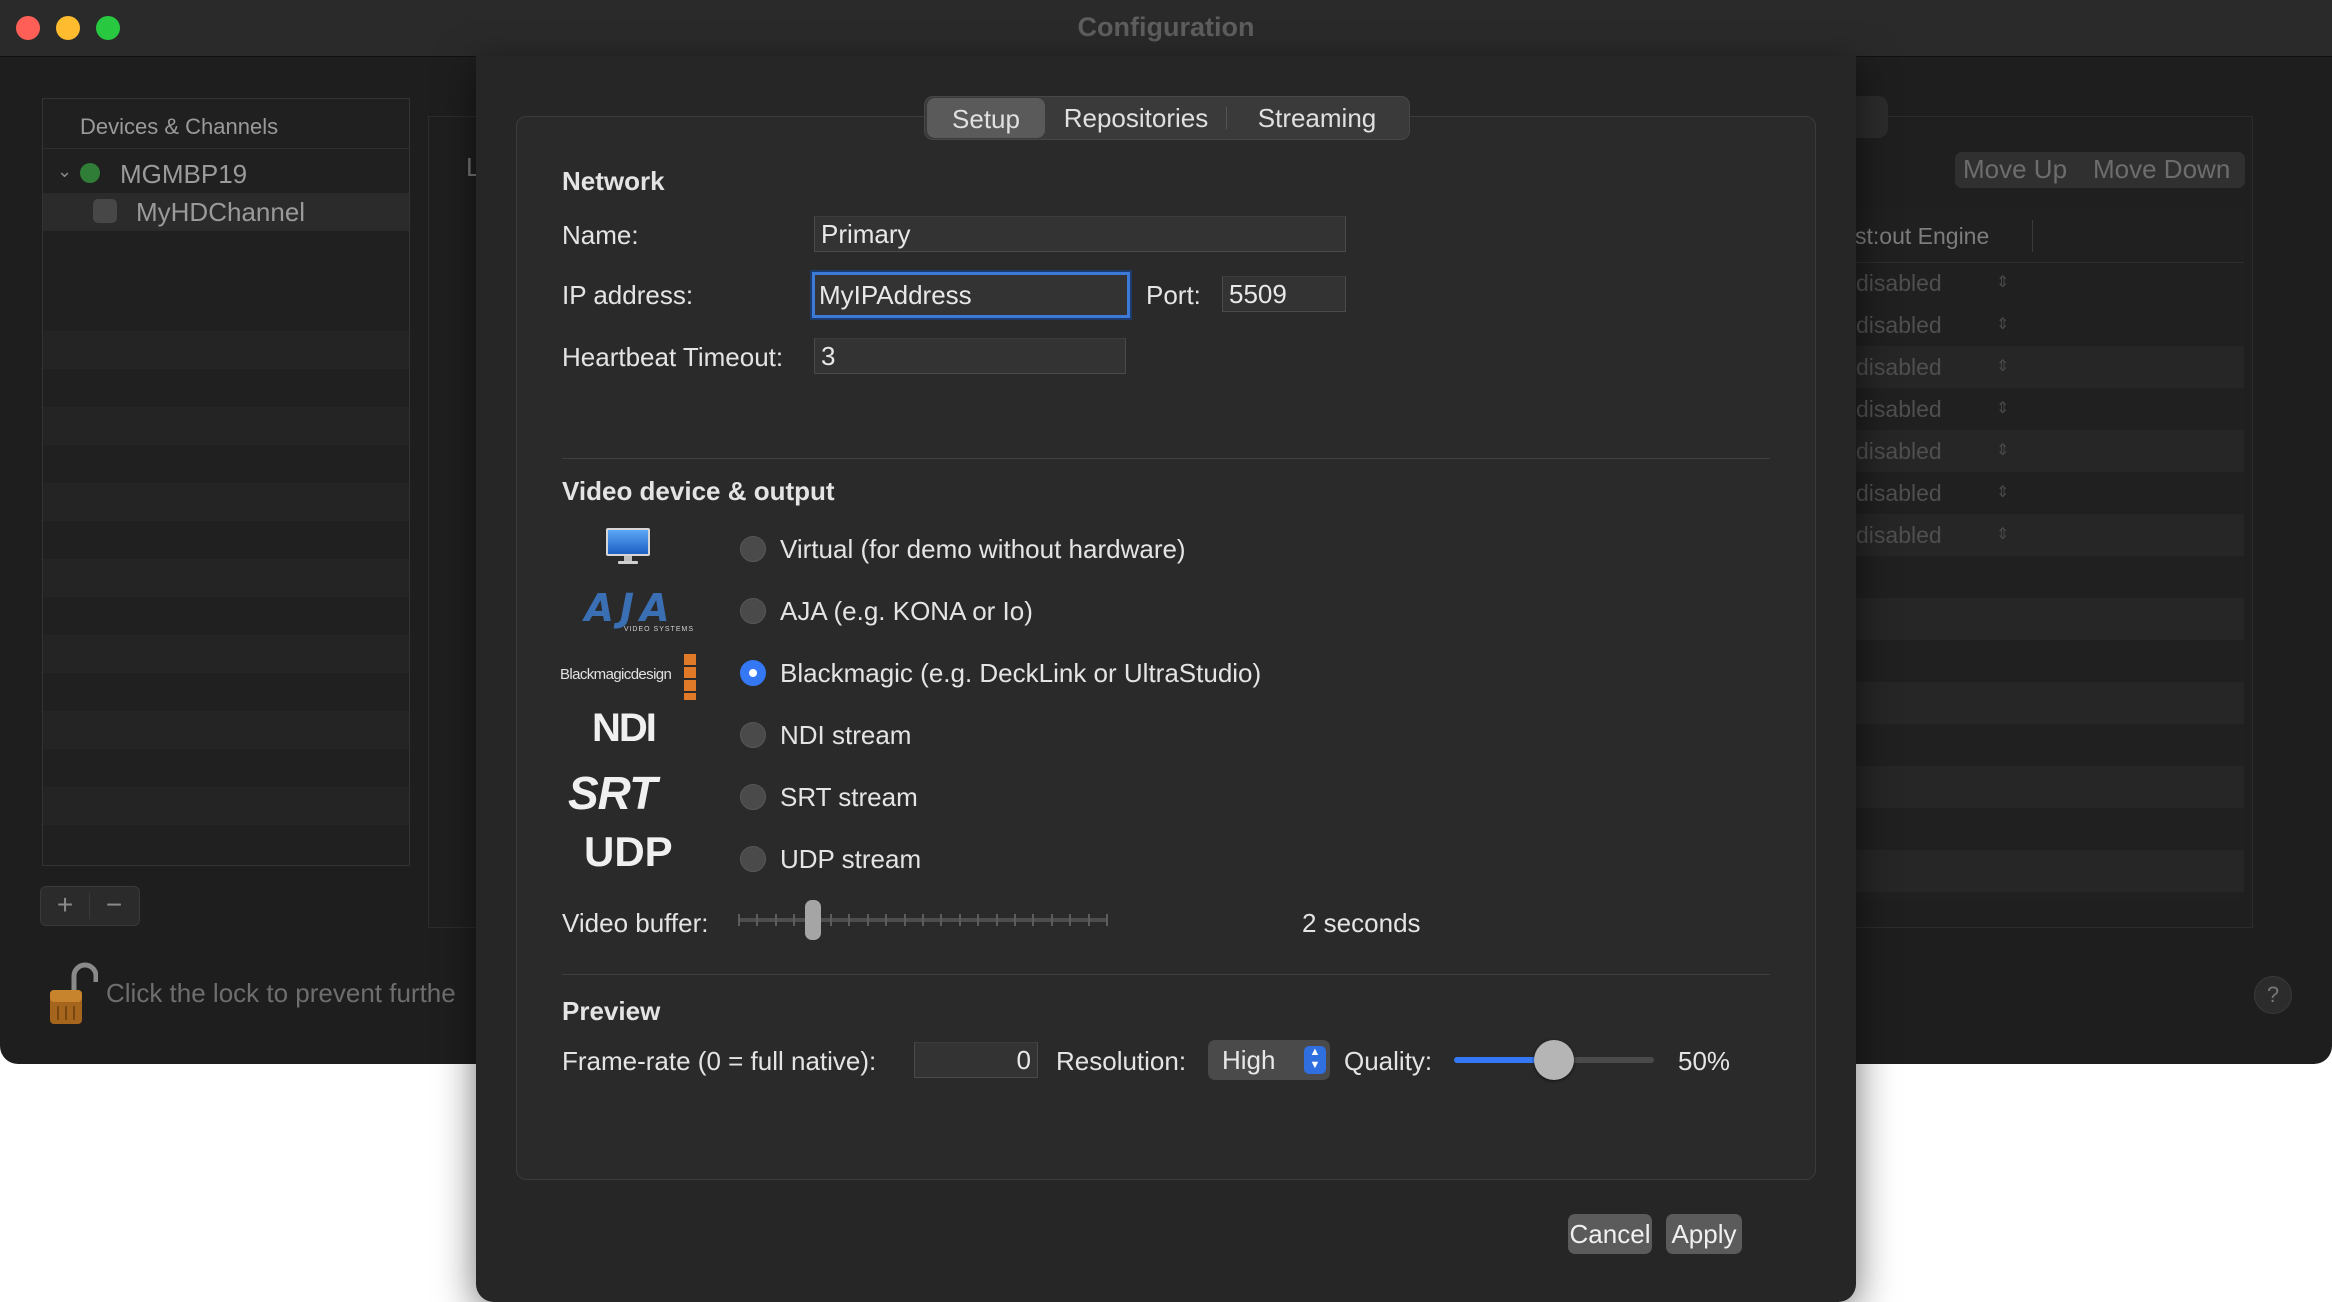 The width and height of the screenshot is (2332, 1302). Describe the element at coordinates (1284, 294) in the screenshot. I see `port-field` at that location.